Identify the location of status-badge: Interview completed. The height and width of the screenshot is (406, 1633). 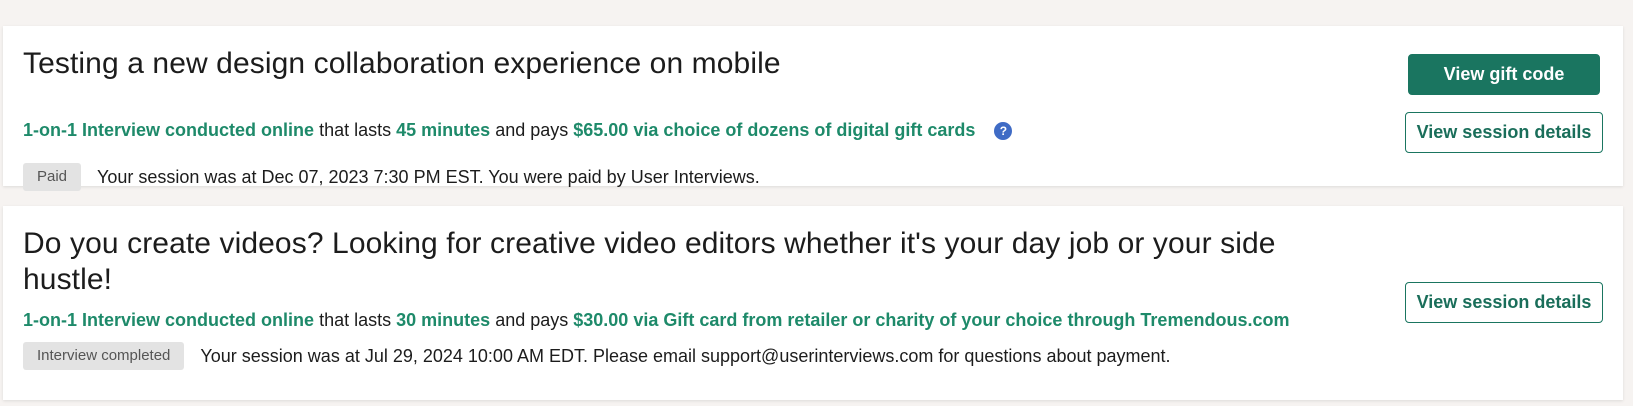
(104, 356).